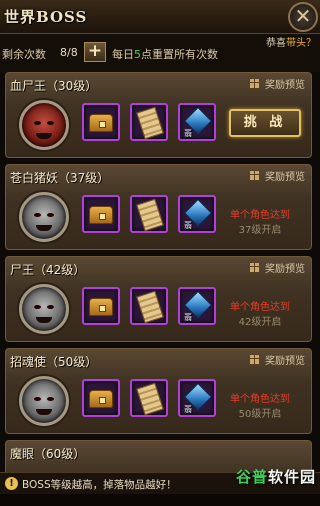 The image size is (320, 506). What do you see at coordinates (48, 270) in the screenshot?
I see `boss-name: 尸王（42级）` at bounding box center [48, 270].